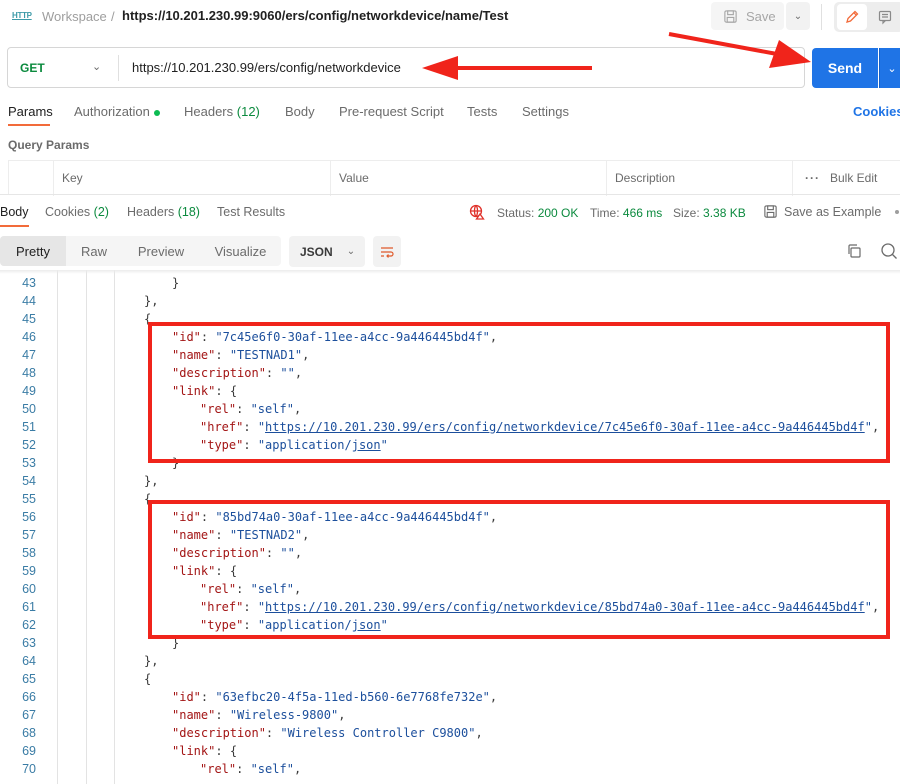 The width and height of the screenshot is (900, 784). I want to click on save-as-example-button: Save as Example, so click(822, 211).